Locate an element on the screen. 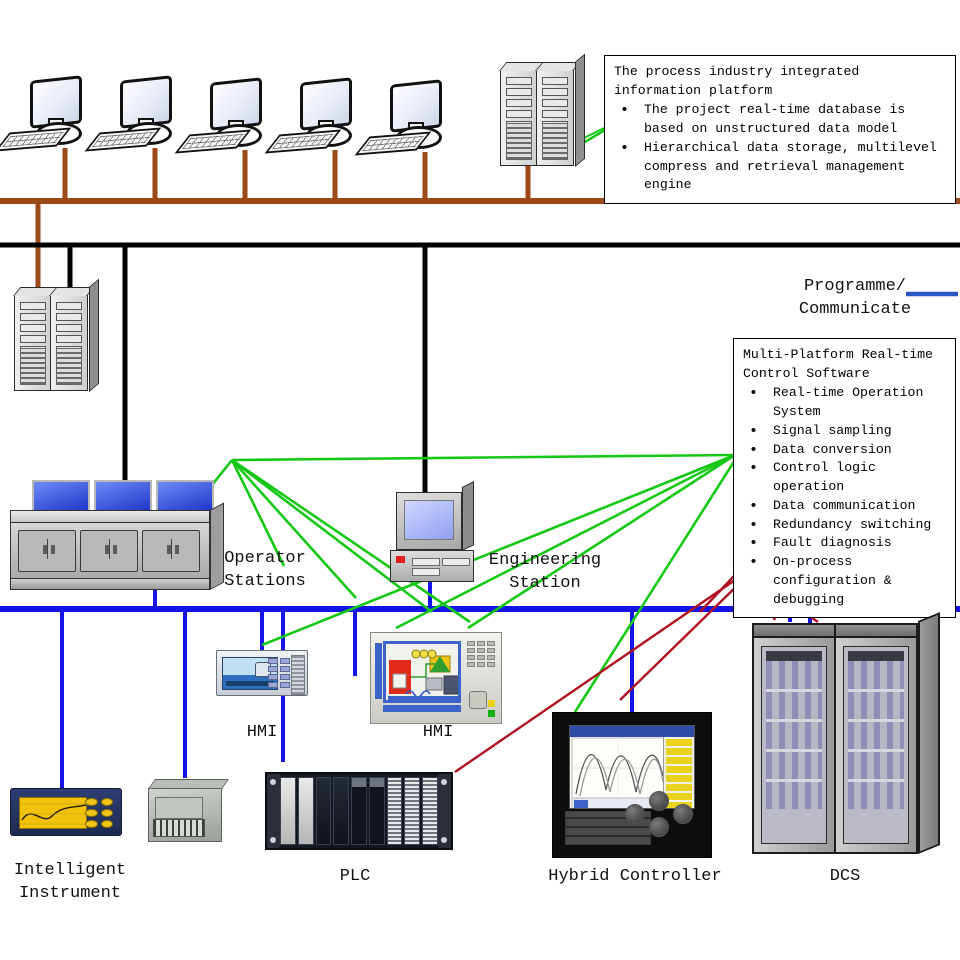  dcs-label: DCS is located at coordinates (845, 876).